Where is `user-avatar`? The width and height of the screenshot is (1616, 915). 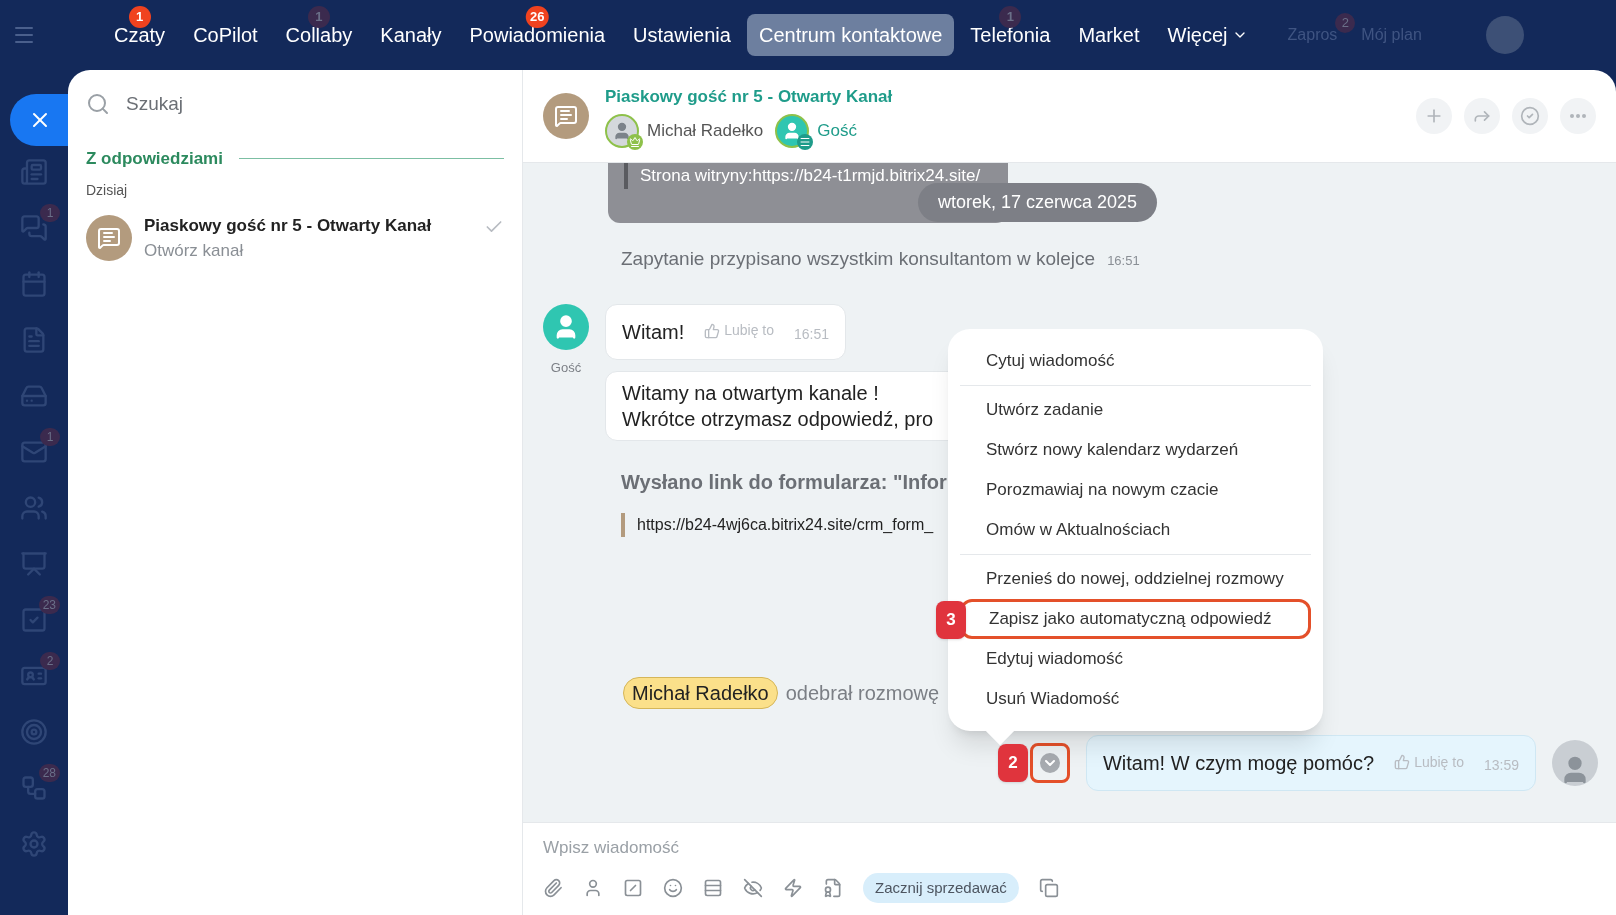
user-avatar is located at coordinates (1504, 35).